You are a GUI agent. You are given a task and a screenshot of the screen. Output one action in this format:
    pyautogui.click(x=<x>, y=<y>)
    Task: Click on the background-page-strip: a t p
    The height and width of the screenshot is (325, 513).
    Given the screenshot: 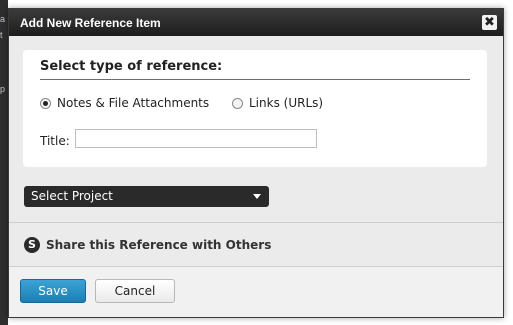 What is the action you would take?
    pyautogui.click(x=4, y=162)
    